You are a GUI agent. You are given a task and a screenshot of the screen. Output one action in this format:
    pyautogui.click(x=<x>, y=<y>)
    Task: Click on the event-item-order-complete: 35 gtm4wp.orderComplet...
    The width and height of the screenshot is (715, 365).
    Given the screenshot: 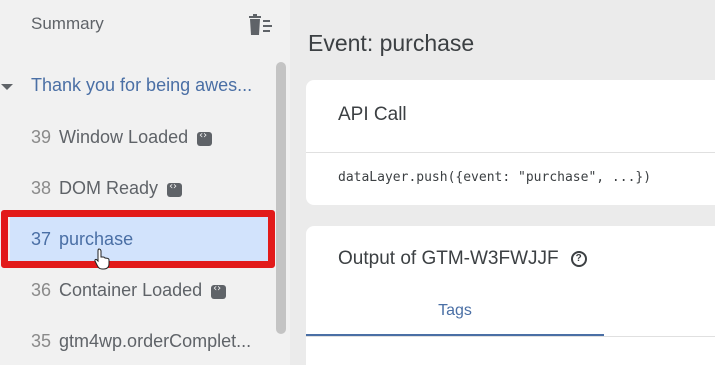 What is the action you would take?
    pyautogui.click(x=139, y=341)
    